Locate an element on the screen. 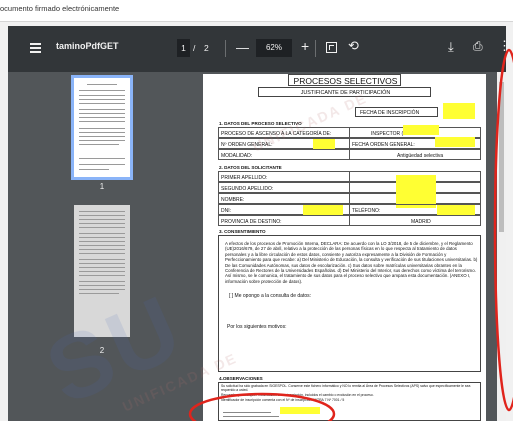 This screenshot has width=513, height=421. print-icon: ⎙ is located at coordinates (478, 46).